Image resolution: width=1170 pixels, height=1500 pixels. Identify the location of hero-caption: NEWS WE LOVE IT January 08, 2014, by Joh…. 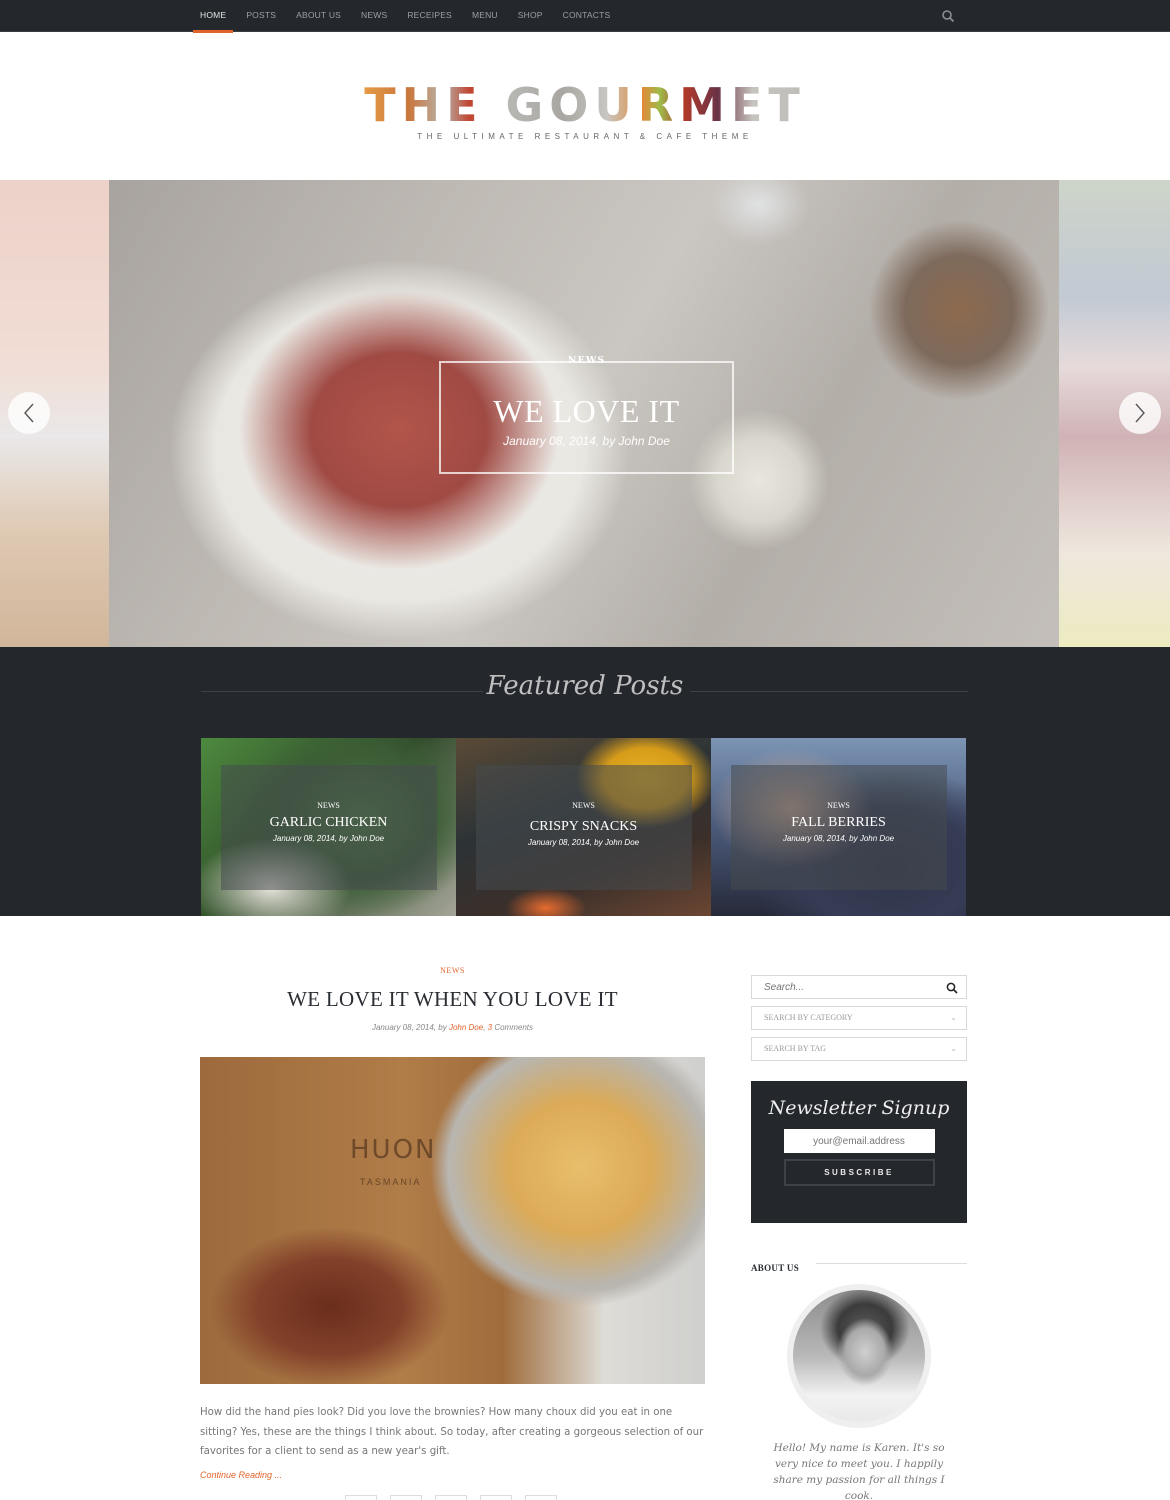
(586, 414).